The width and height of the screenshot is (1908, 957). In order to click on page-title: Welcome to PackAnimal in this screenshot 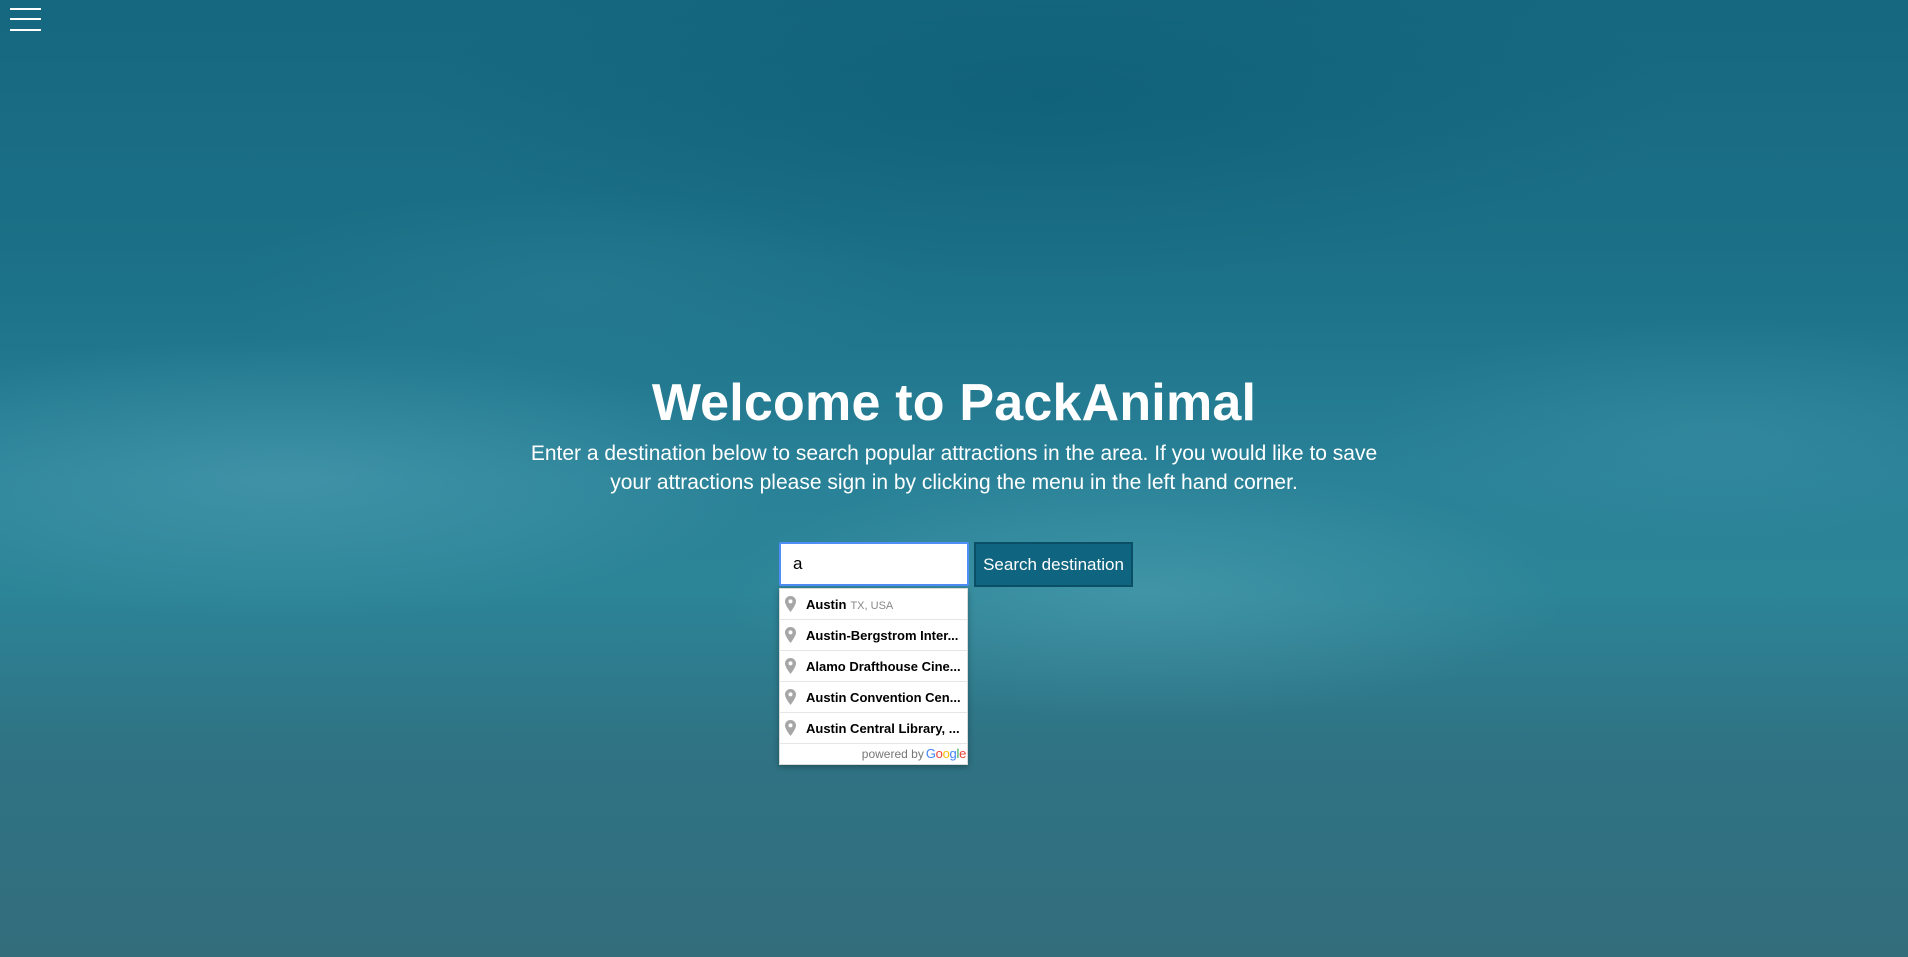, I will do `click(954, 403)`.